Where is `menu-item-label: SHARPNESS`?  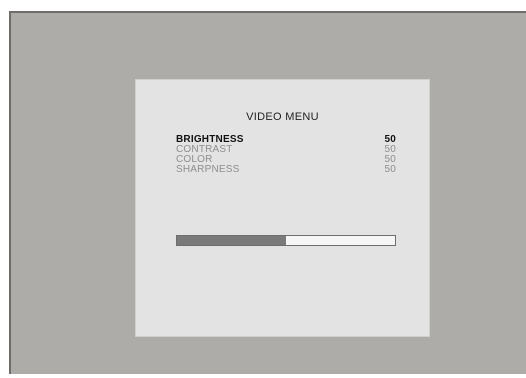 menu-item-label: SHARPNESS is located at coordinates (208, 169).